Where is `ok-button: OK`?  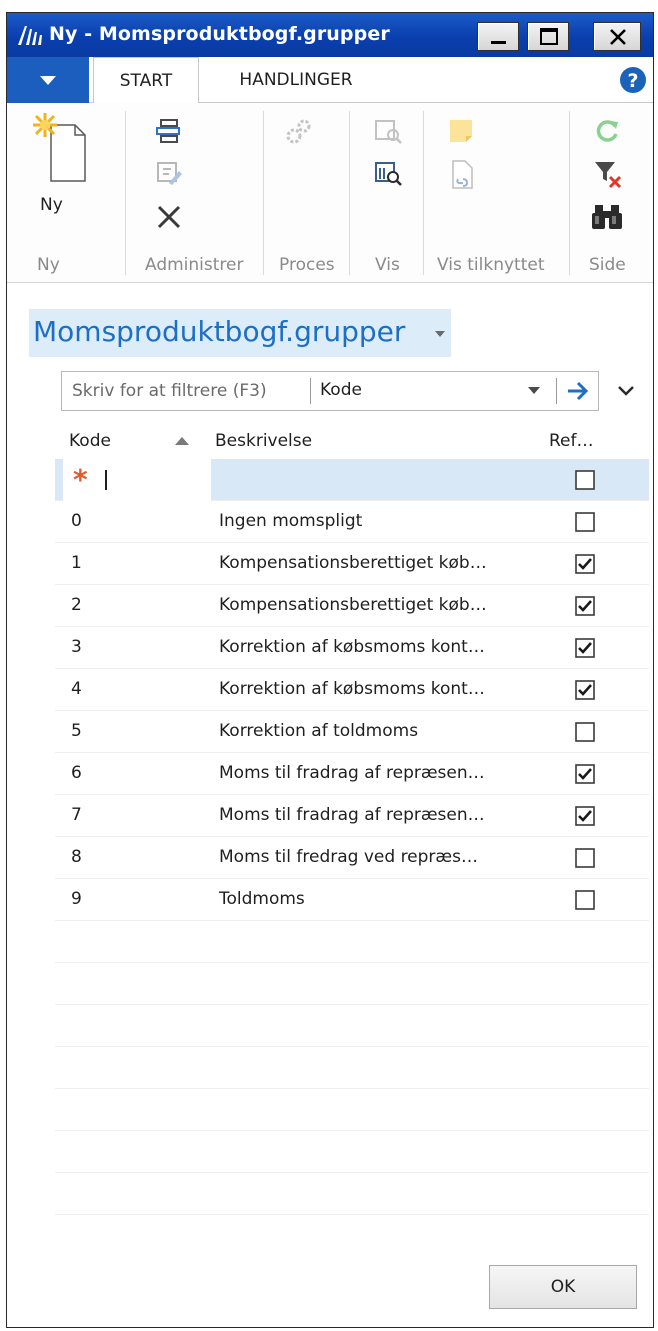 ok-button: OK is located at coordinates (563, 1287).